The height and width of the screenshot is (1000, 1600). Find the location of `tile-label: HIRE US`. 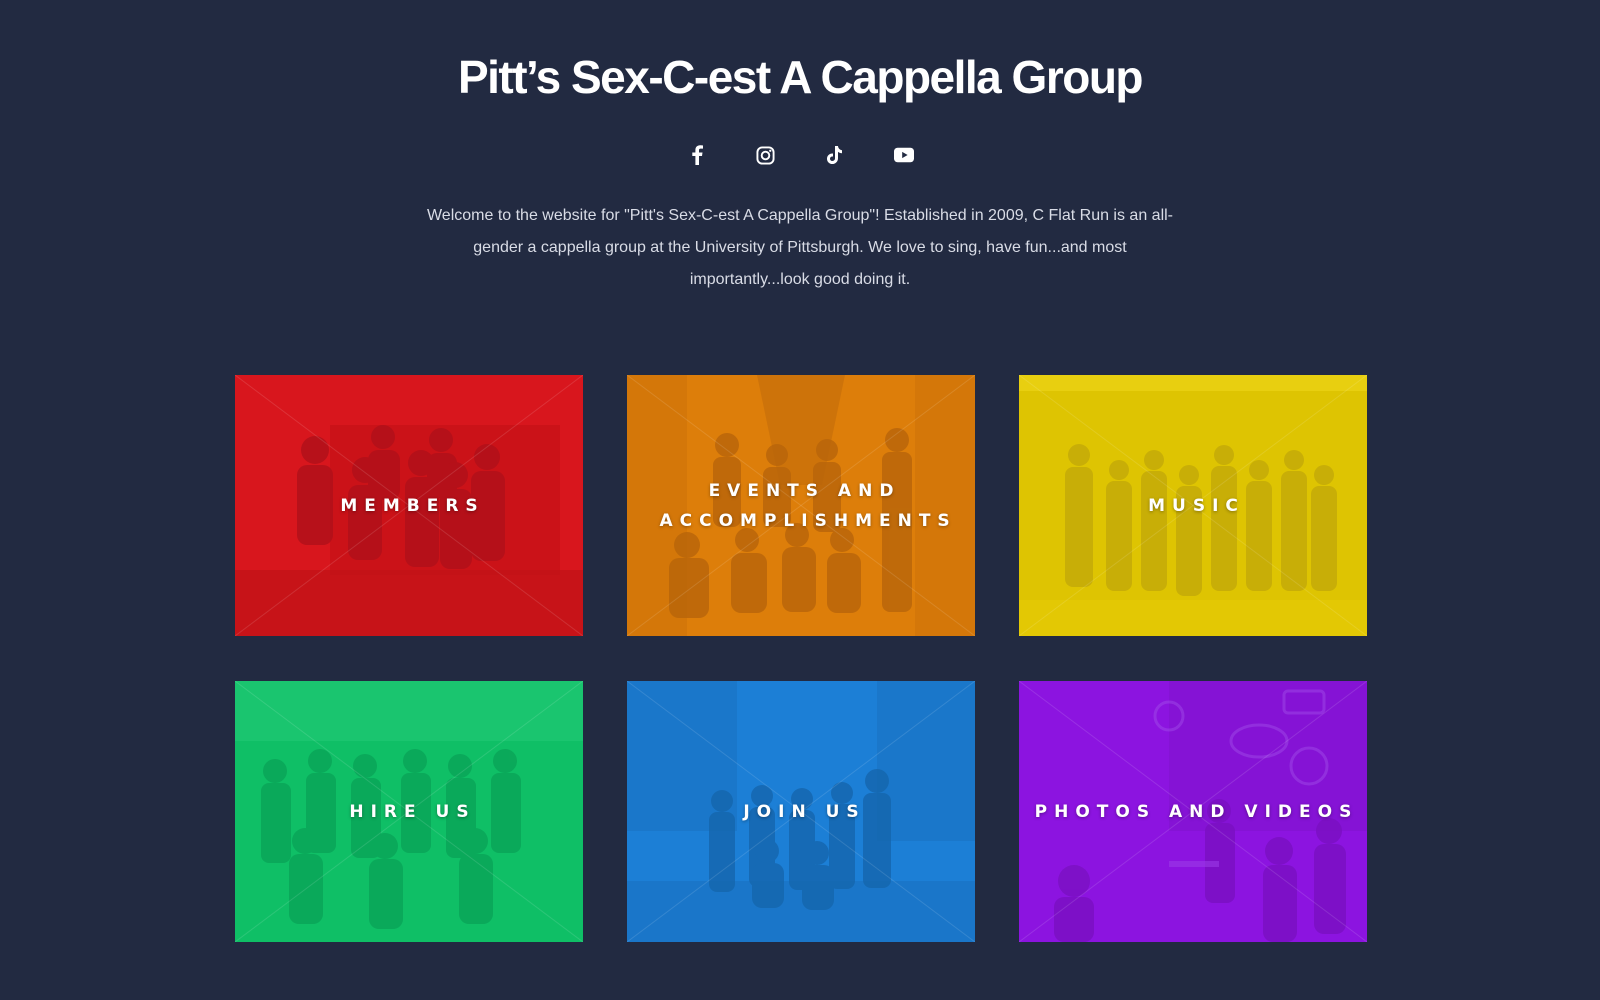

tile-label: HIRE US is located at coordinates (412, 811).